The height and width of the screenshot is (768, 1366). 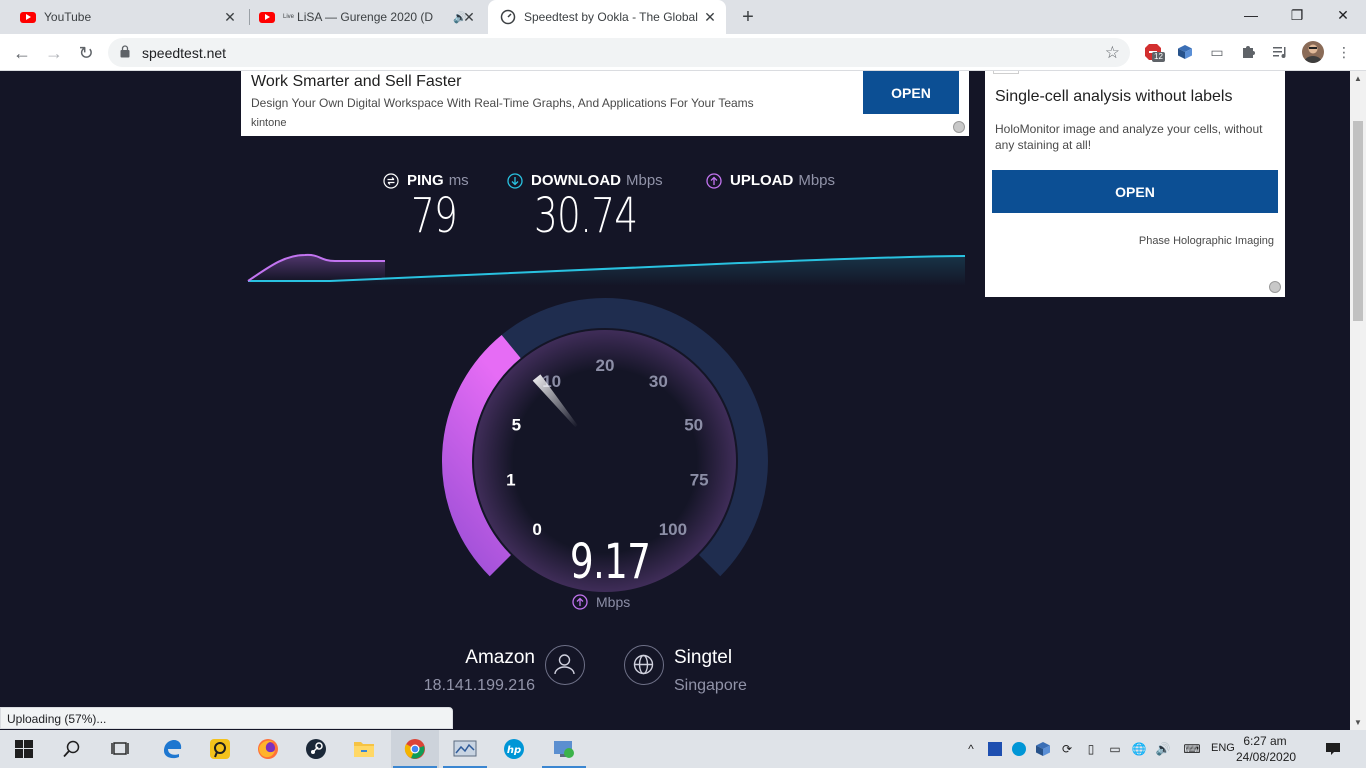 What do you see at coordinates (1043, 749) in the screenshot?
I see `tray-cube-icon` at bounding box center [1043, 749].